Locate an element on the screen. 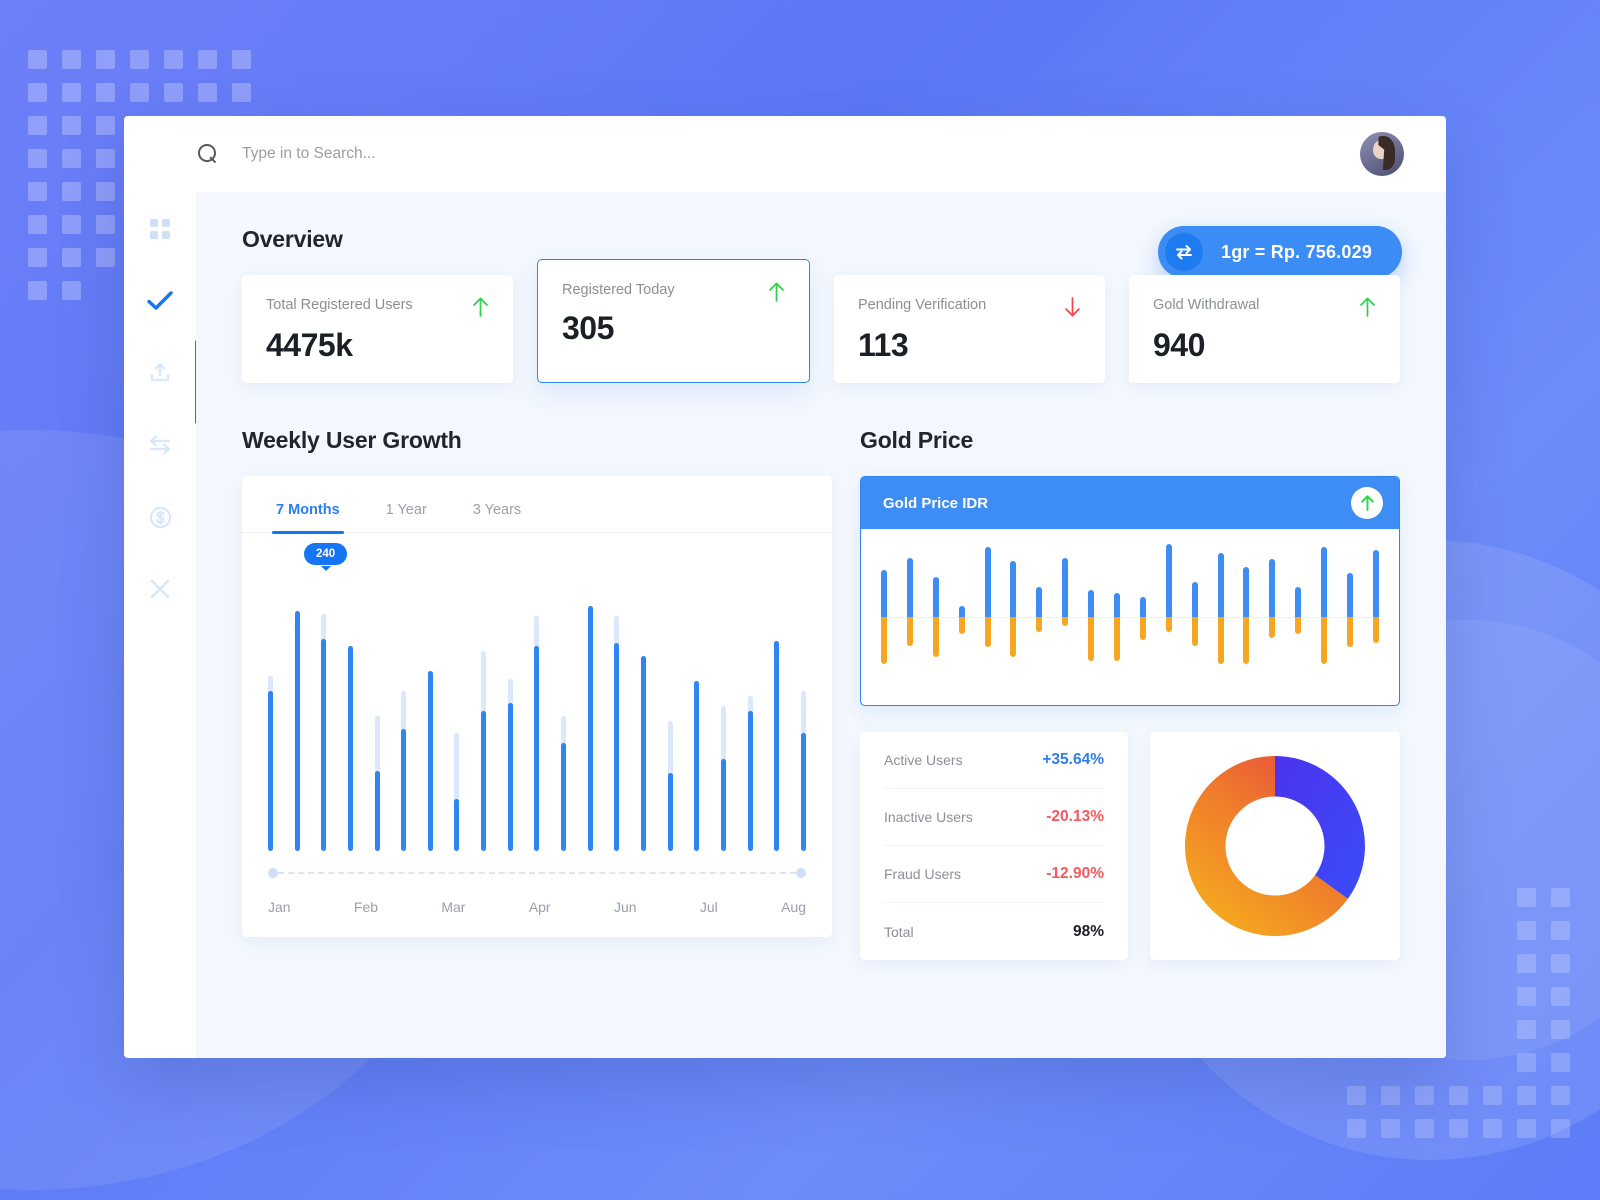  growth-x-tick: Jan is located at coordinates (279, 907).